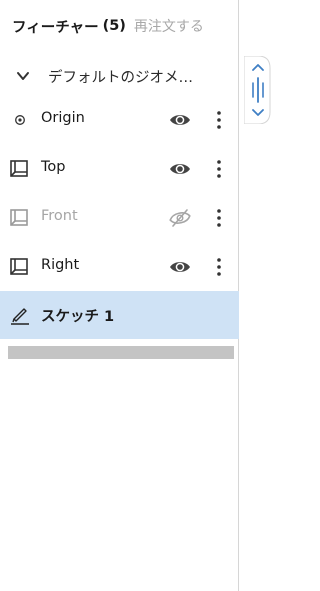 This screenshot has width=320, height=591. Describe the element at coordinates (60, 265) in the screenshot. I see `feature-name: Right` at that location.